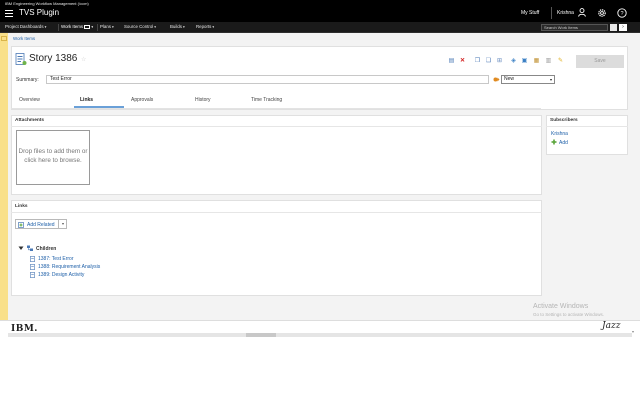 This screenshot has width=640, height=400. What do you see at coordinates (528, 79) in the screenshot?
I see `state-select: New ▾` at bounding box center [528, 79].